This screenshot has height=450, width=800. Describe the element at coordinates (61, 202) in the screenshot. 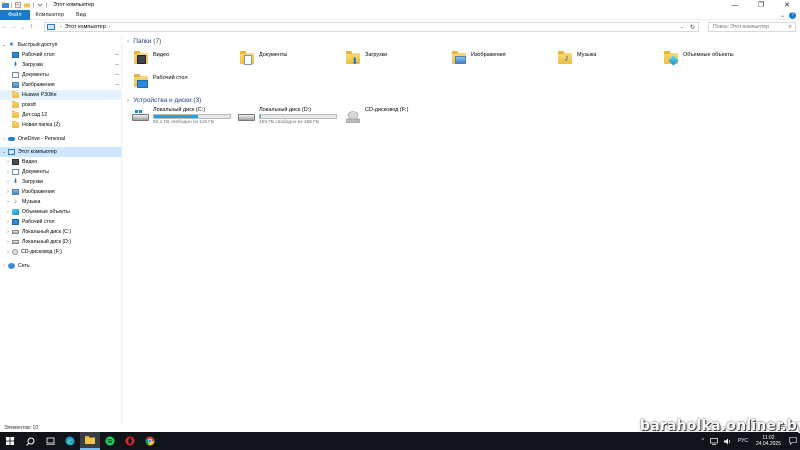

I see `sidebar-item-music: › ♪ Музыка` at that location.